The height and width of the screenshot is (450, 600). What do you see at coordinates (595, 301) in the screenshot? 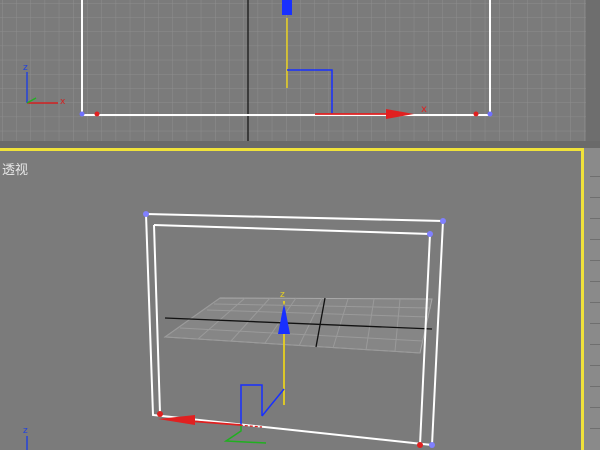
I see `command-panel-dividers` at bounding box center [595, 301].